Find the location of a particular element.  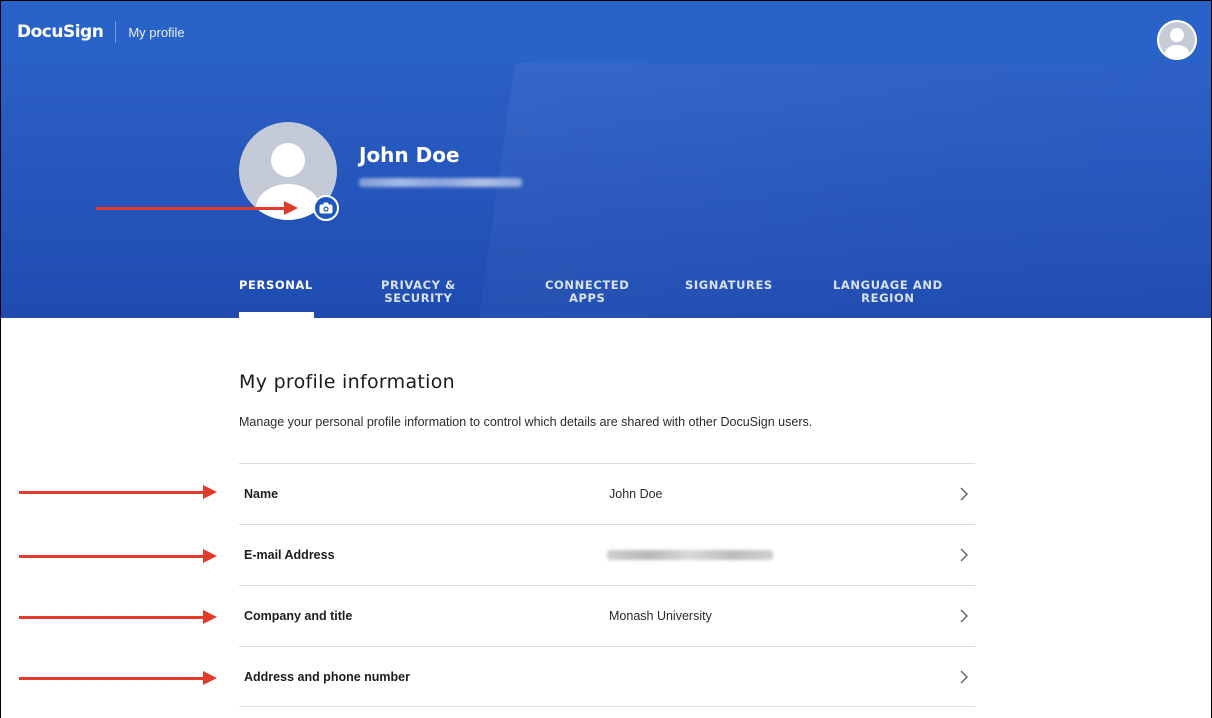

section-title: My profile information is located at coordinates (347, 382).